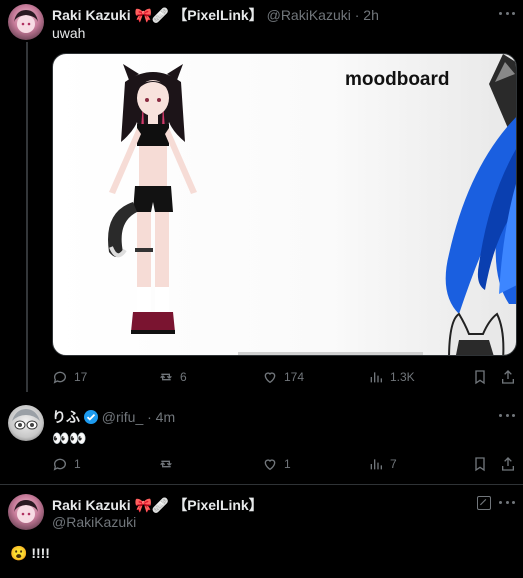 This screenshot has height=578, width=523. Describe the element at coordinates (66, 417) in the screenshot. I see `tweet-2-author-name: りふ` at that location.